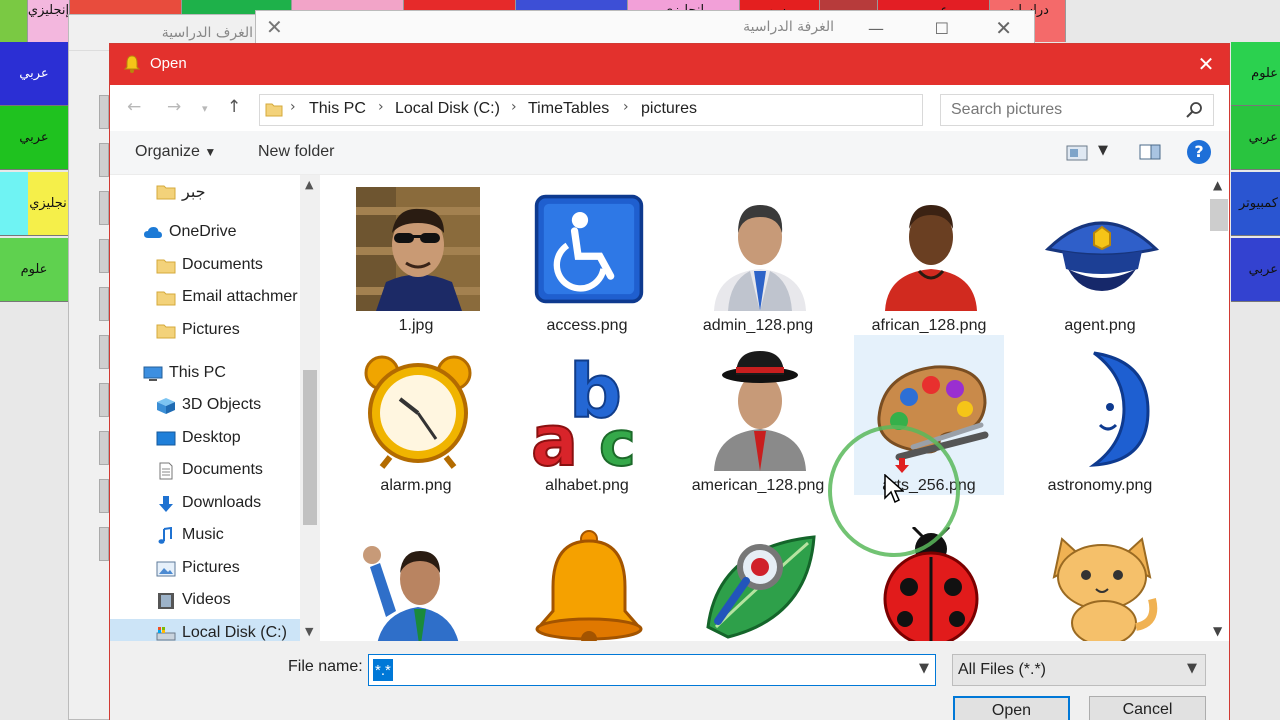 Image resolution: width=1280 pixels, height=720 pixels. Describe the element at coordinates (894, 489) in the screenshot. I see `mouse-cursor-icon` at that location.